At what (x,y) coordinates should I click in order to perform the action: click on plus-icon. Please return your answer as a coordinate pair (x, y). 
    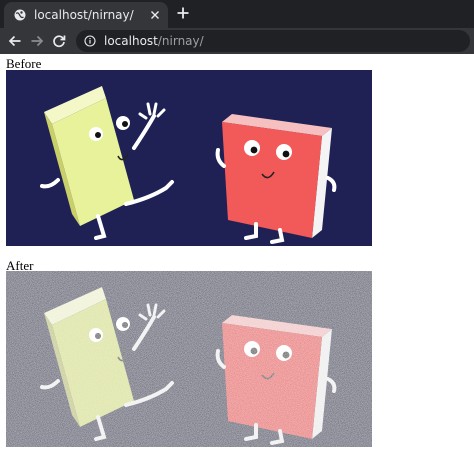
    Looking at the image, I should click on (183, 13).